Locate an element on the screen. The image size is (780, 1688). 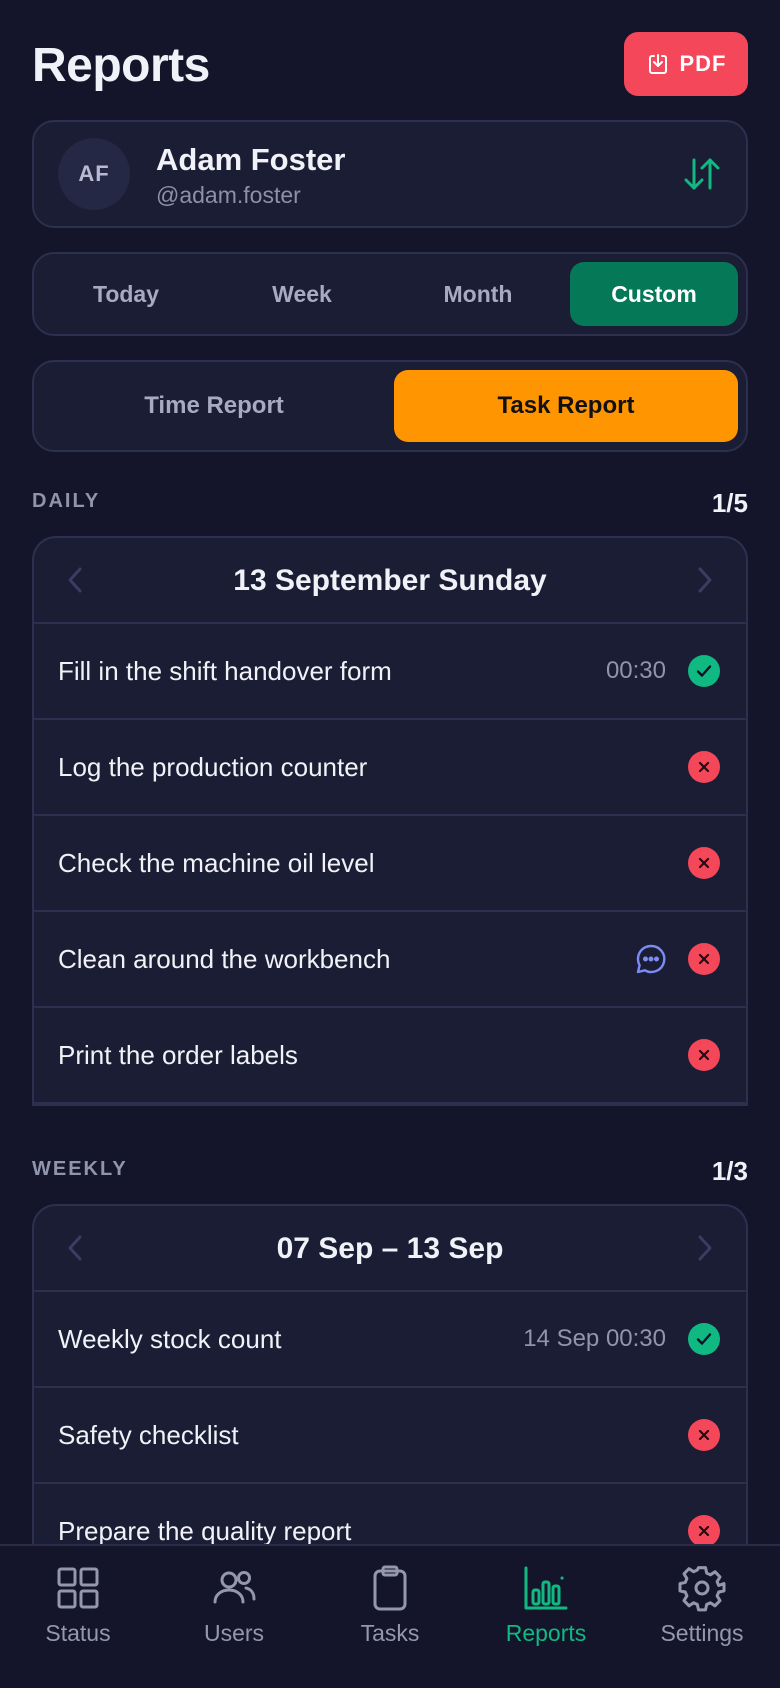
nav-label: Settings is located at coordinates (702, 1633).